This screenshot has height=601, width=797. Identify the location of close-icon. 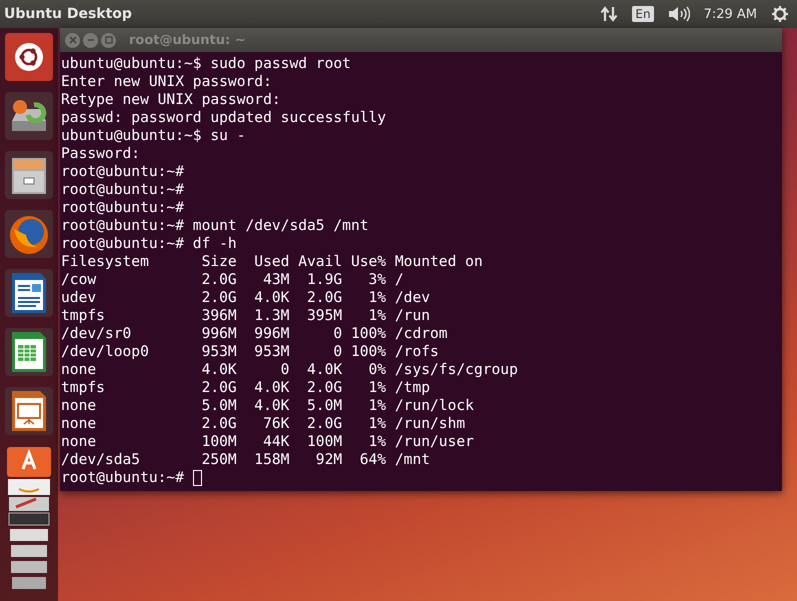
(72, 40).